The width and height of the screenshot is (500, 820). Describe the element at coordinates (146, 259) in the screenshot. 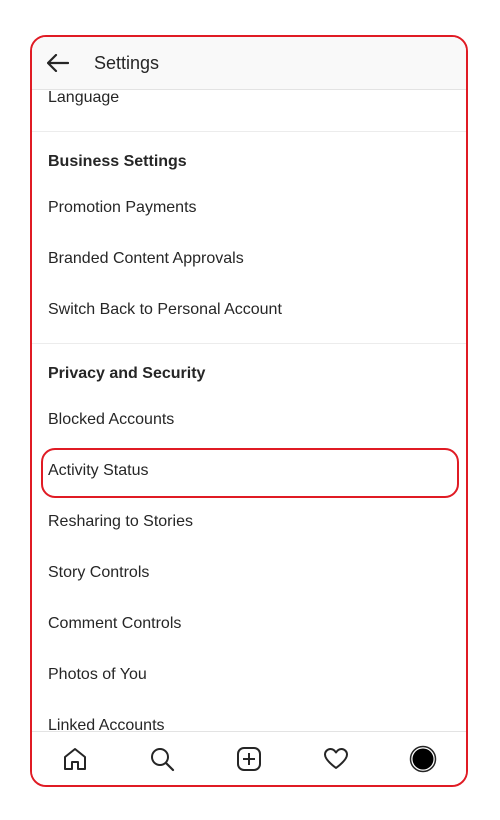

I see `setting-branded-content-approvals: Branded Content Approvals` at that location.